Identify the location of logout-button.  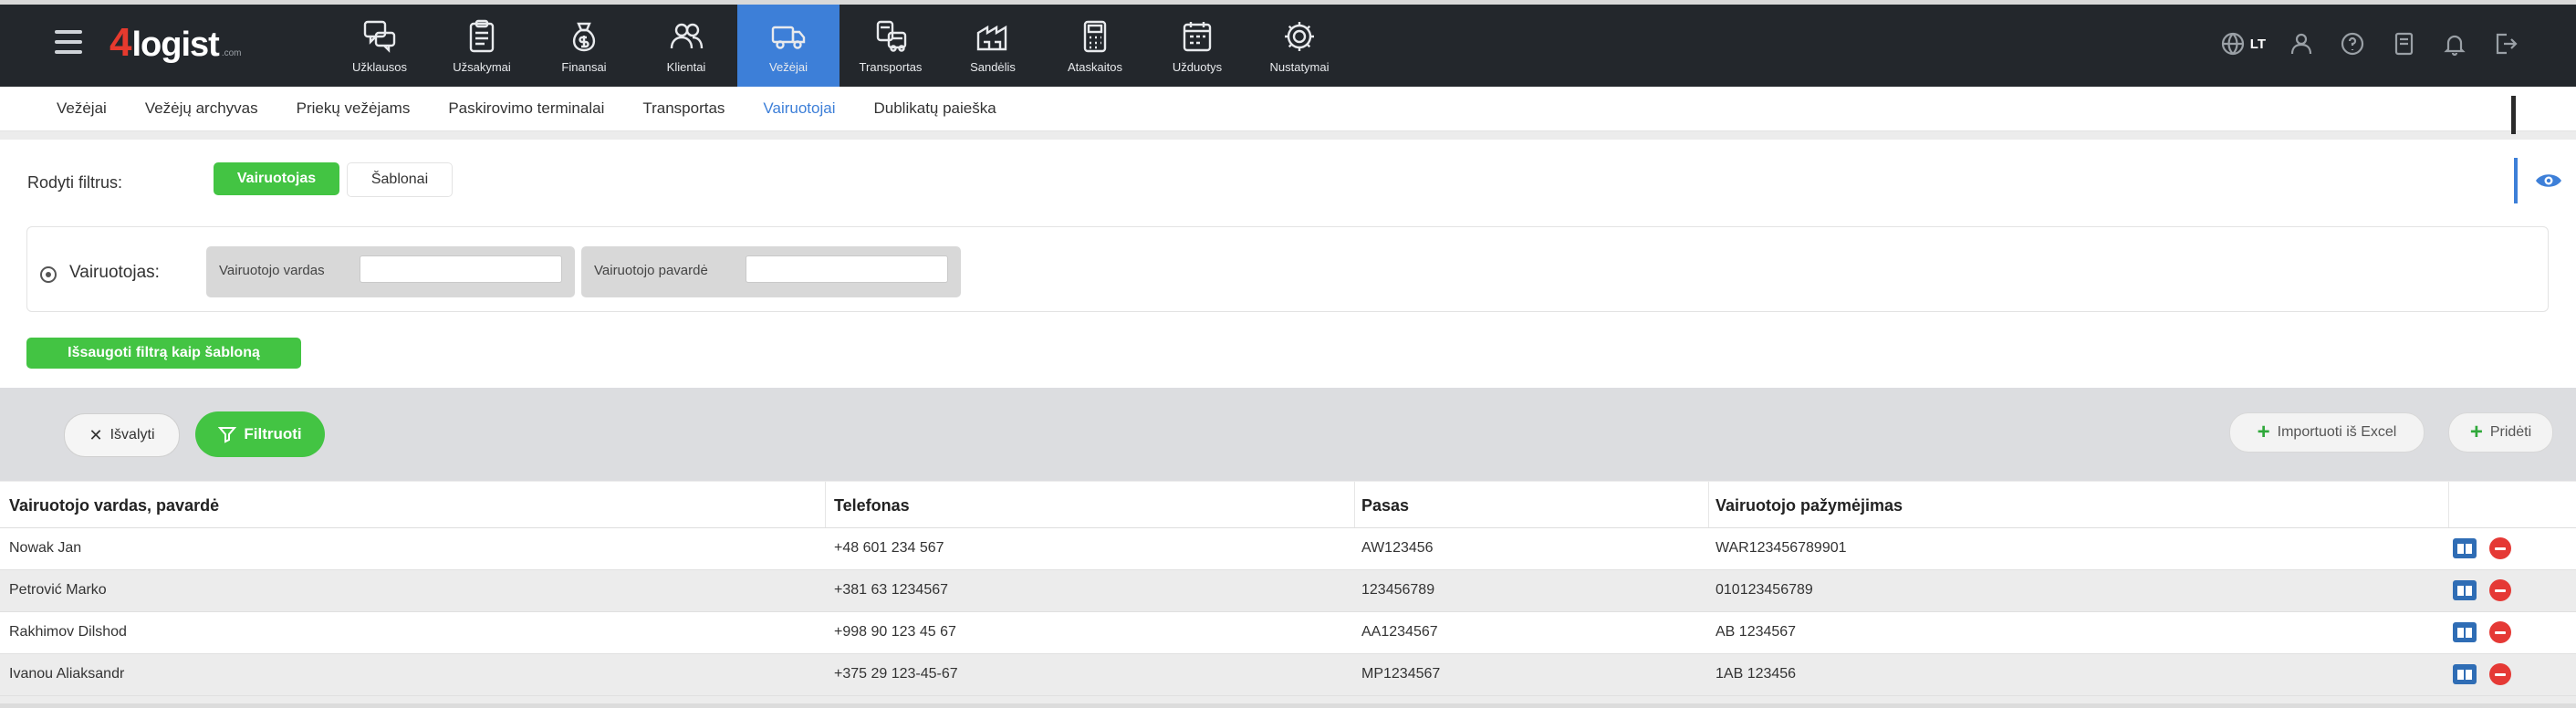
(2505, 43).